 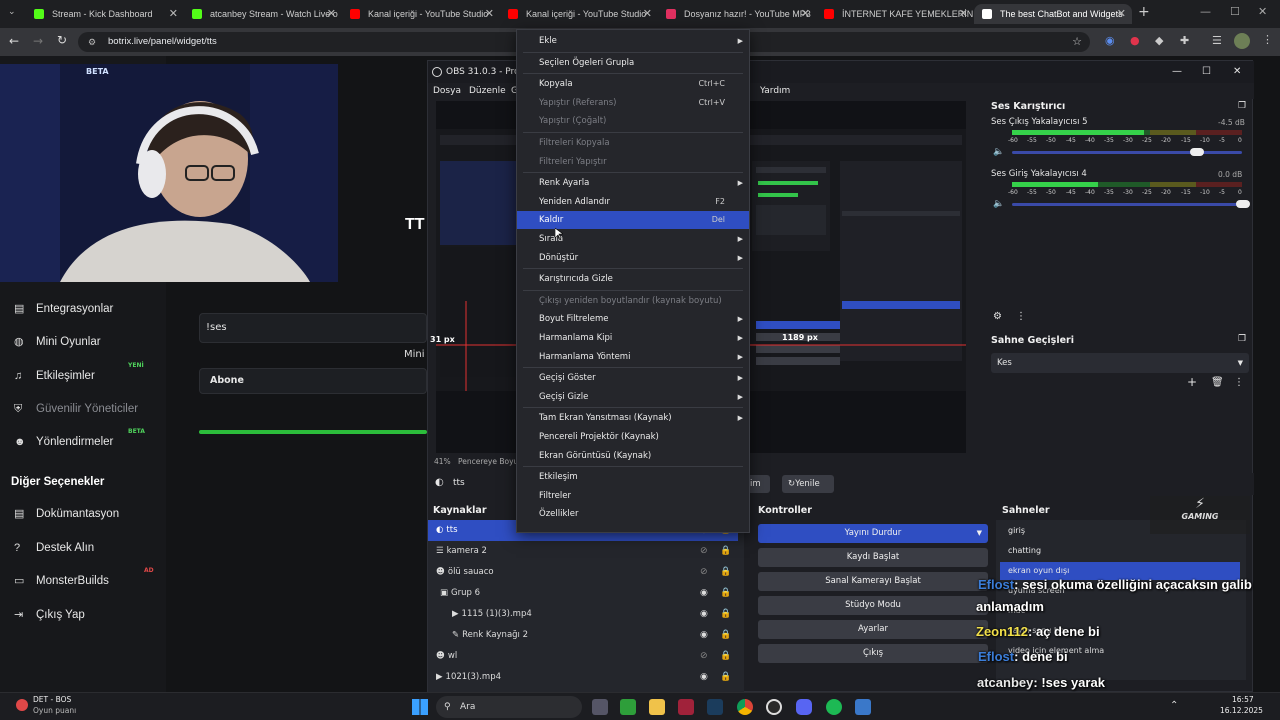 What do you see at coordinates (633, 456) in the screenshot?
I see `context-menu-item: Ekran Görüntüsü (Kaynak)` at bounding box center [633, 456].